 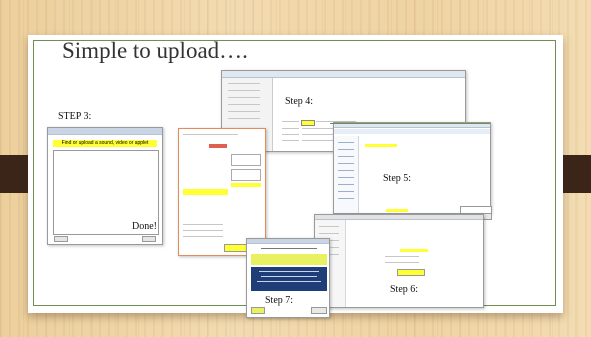 What do you see at coordinates (577, 174) in the screenshot?
I see `right-accent-block` at bounding box center [577, 174].